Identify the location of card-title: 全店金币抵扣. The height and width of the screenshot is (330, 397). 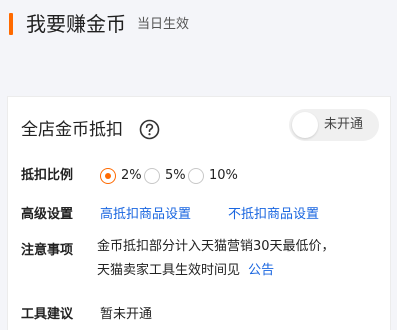
(72, 130).